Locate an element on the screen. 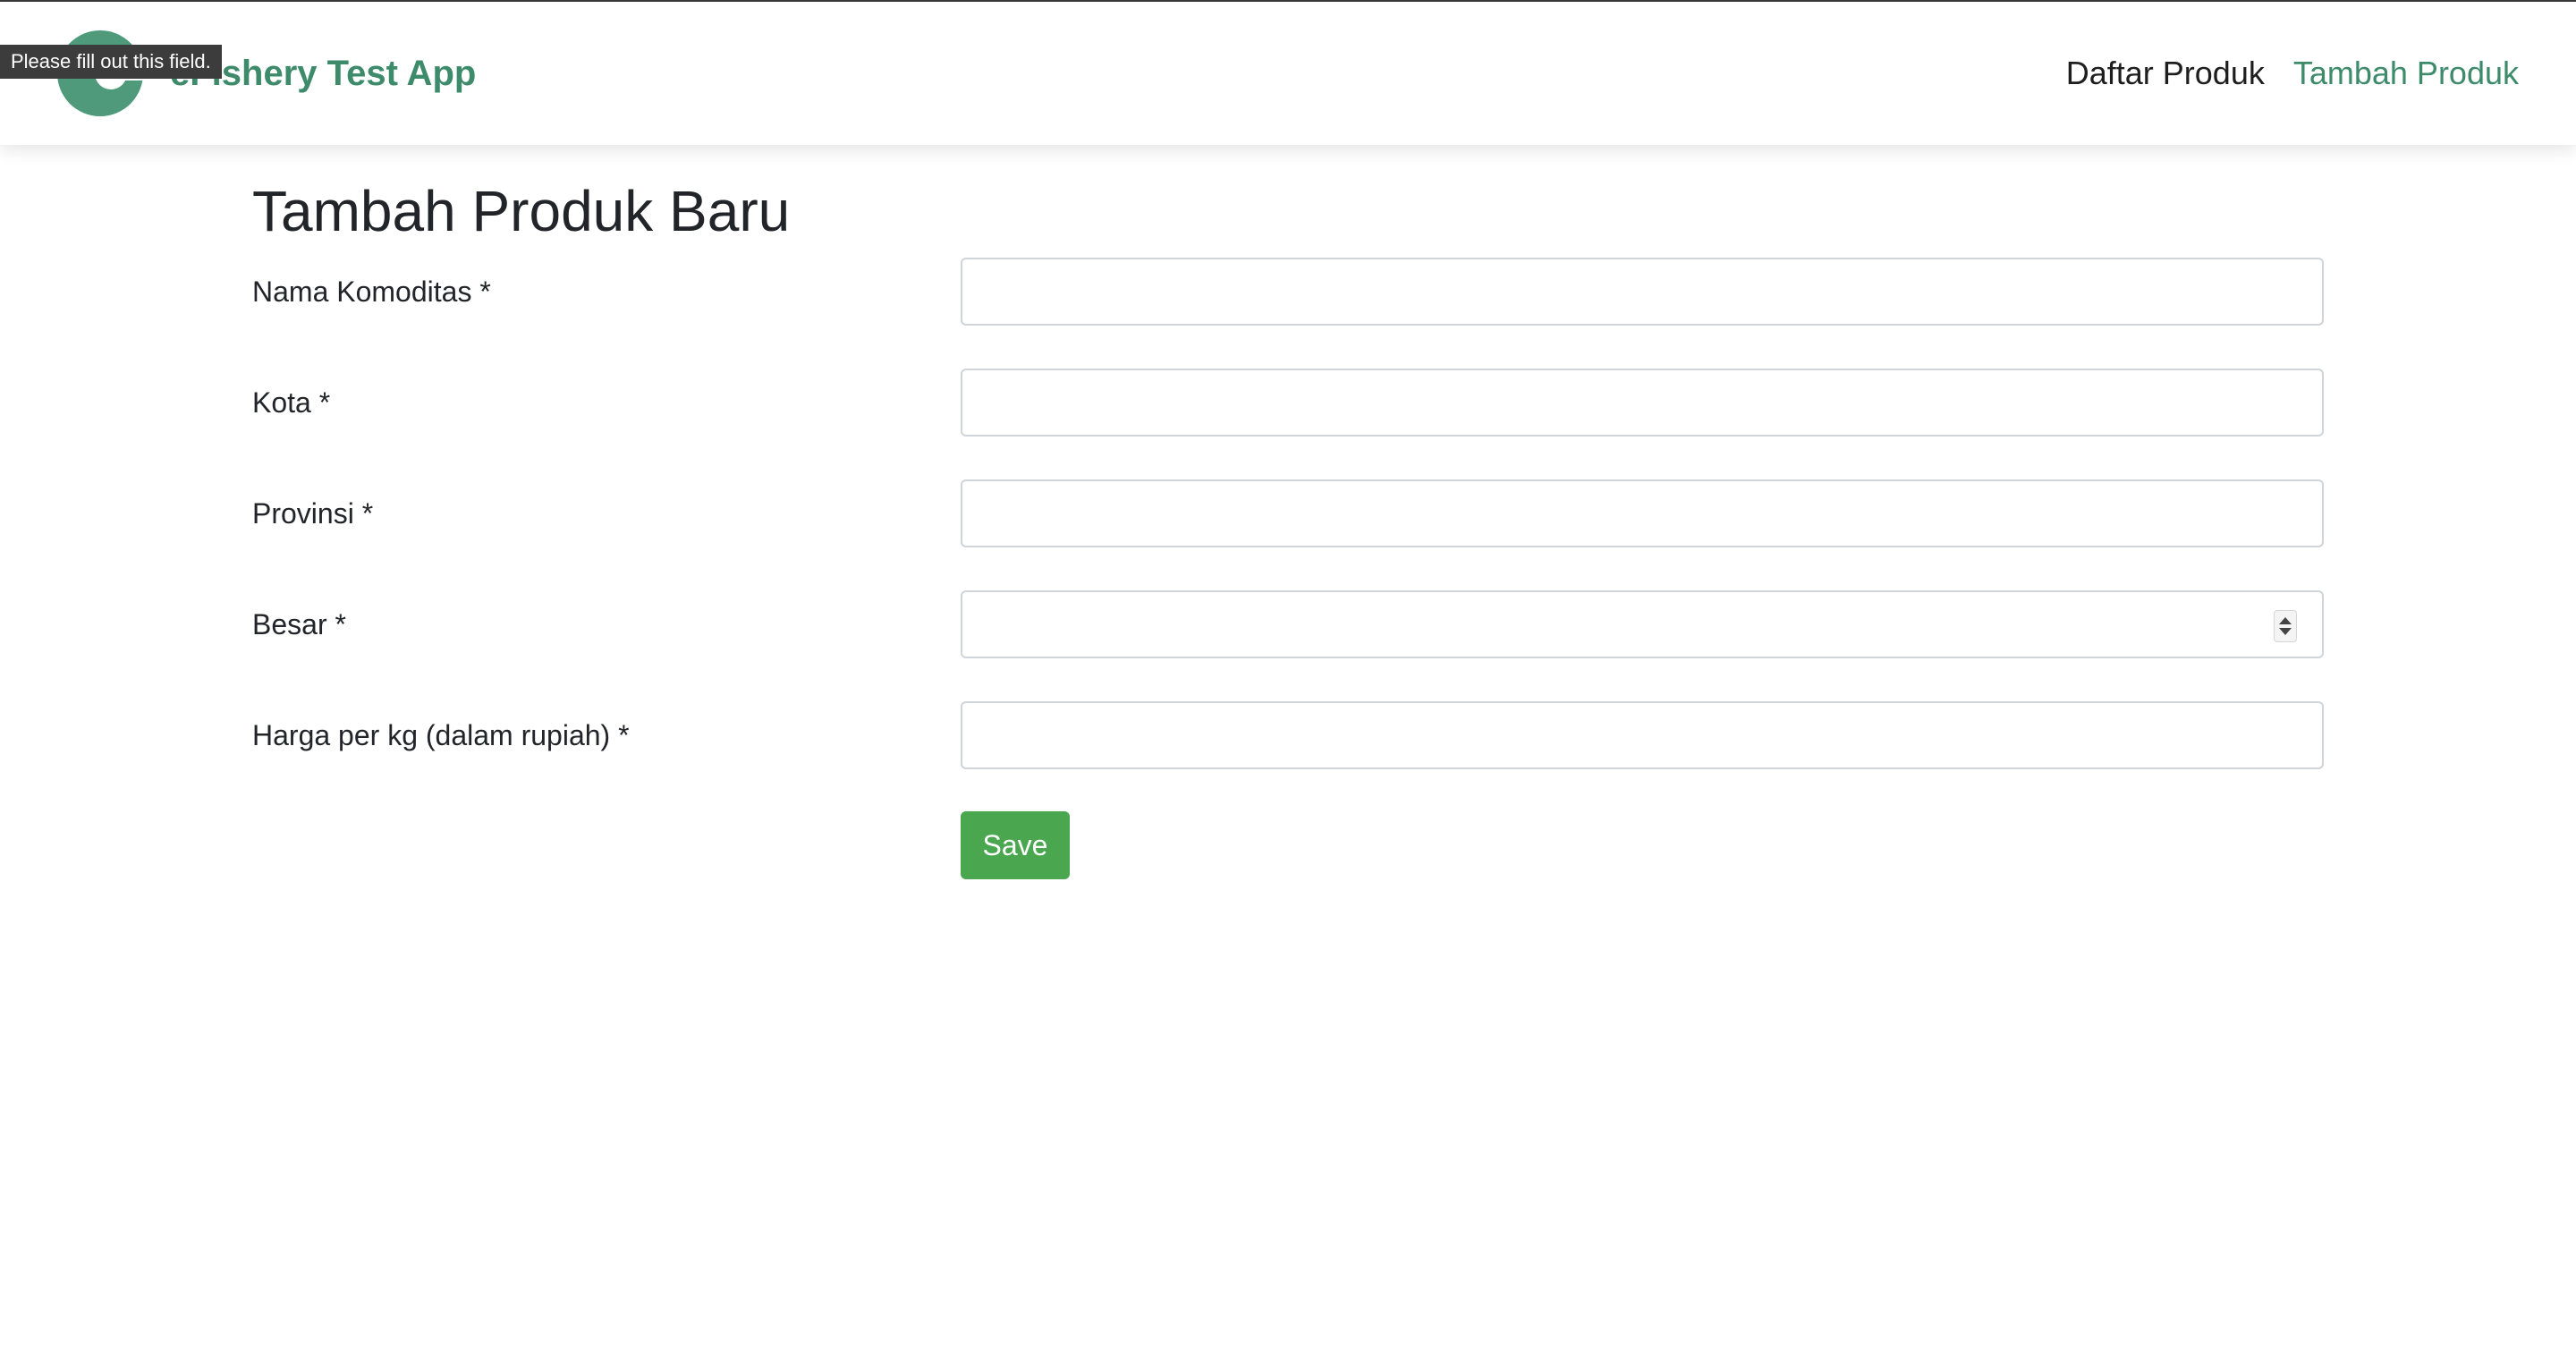 The height and width of the screenshot is (1365, 2576). provinsi-label: Provinsi * is located at coordinates (313, 513).